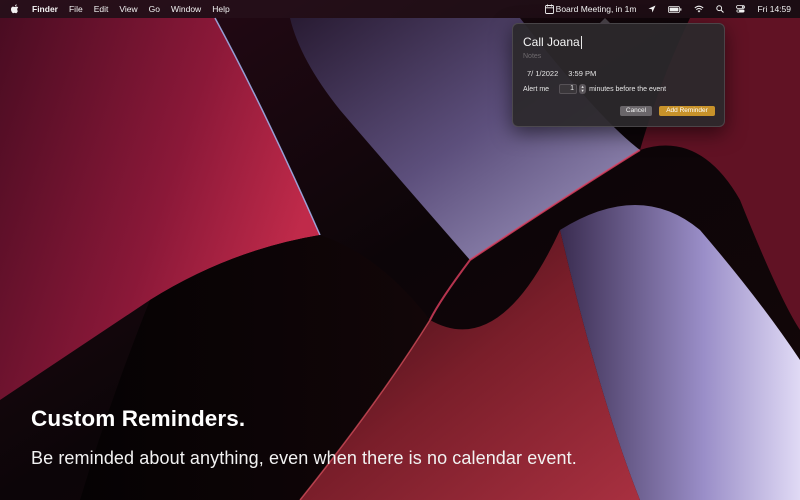 The height and width of the screenshot is (500, 800). I want to click on menu-view: View, so click(128, 9).